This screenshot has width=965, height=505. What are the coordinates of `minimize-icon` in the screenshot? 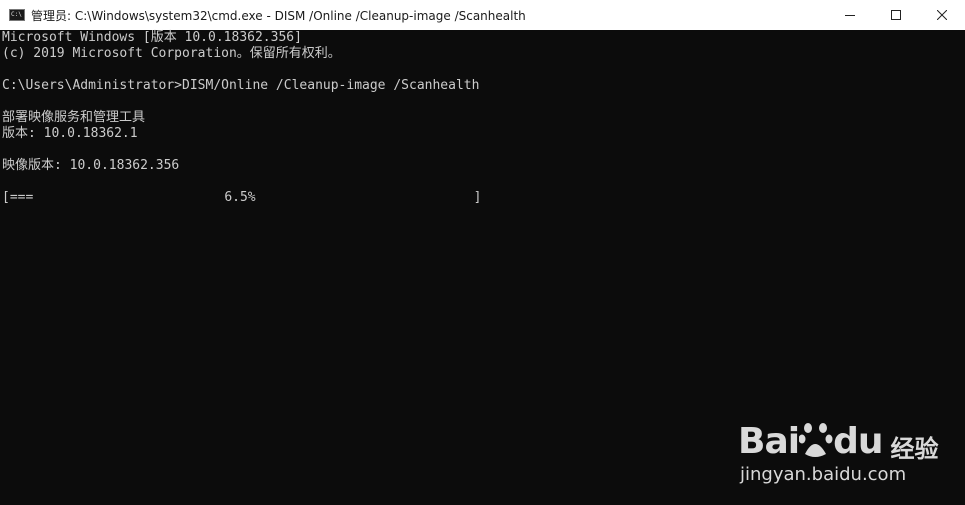 It's located at (850, 15).